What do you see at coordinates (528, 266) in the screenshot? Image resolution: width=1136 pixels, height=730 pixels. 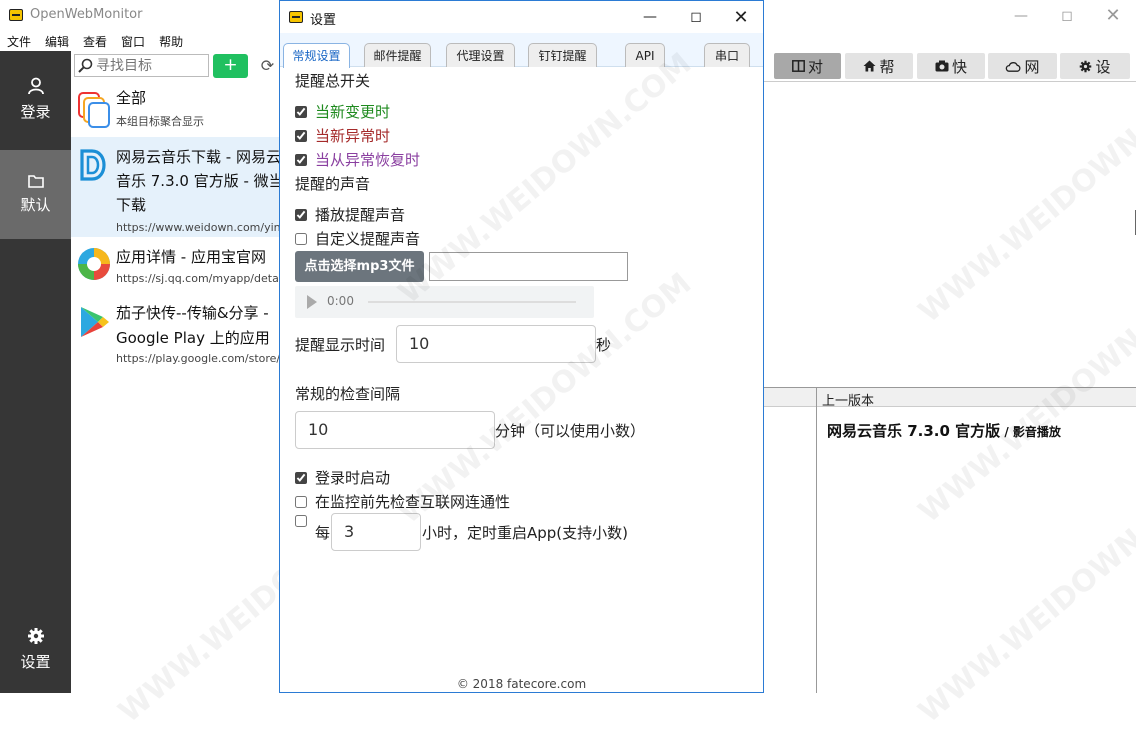 I see `mp3-path-field` at bounding box center [528, 266].